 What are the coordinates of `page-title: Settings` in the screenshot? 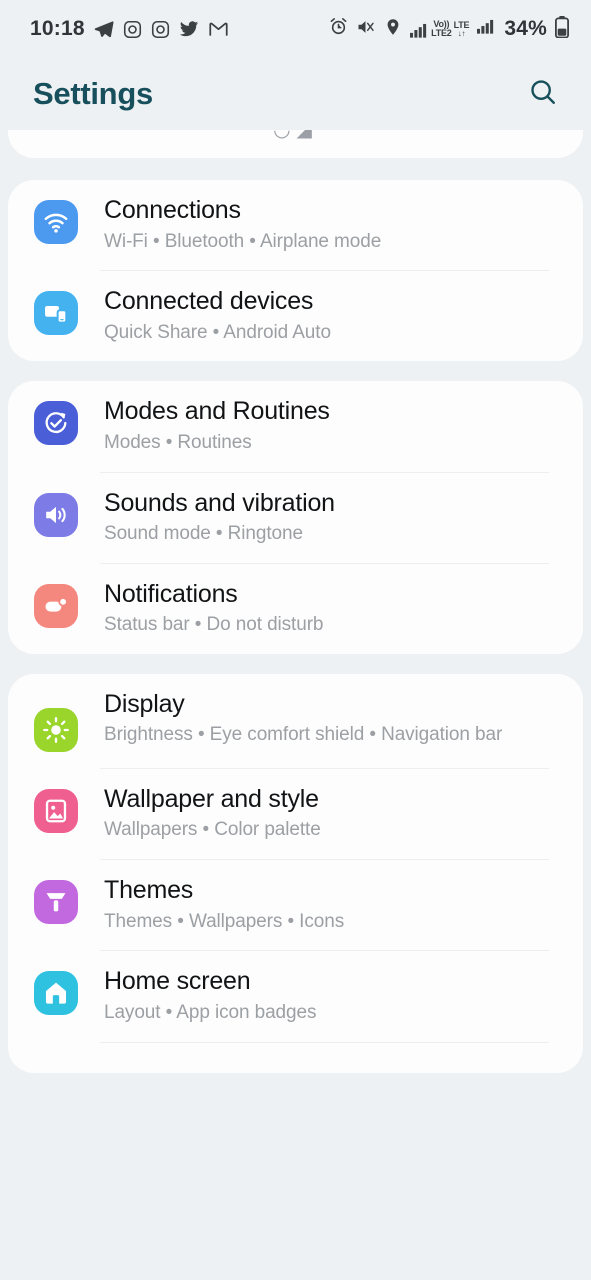 It's located at (93, 93).